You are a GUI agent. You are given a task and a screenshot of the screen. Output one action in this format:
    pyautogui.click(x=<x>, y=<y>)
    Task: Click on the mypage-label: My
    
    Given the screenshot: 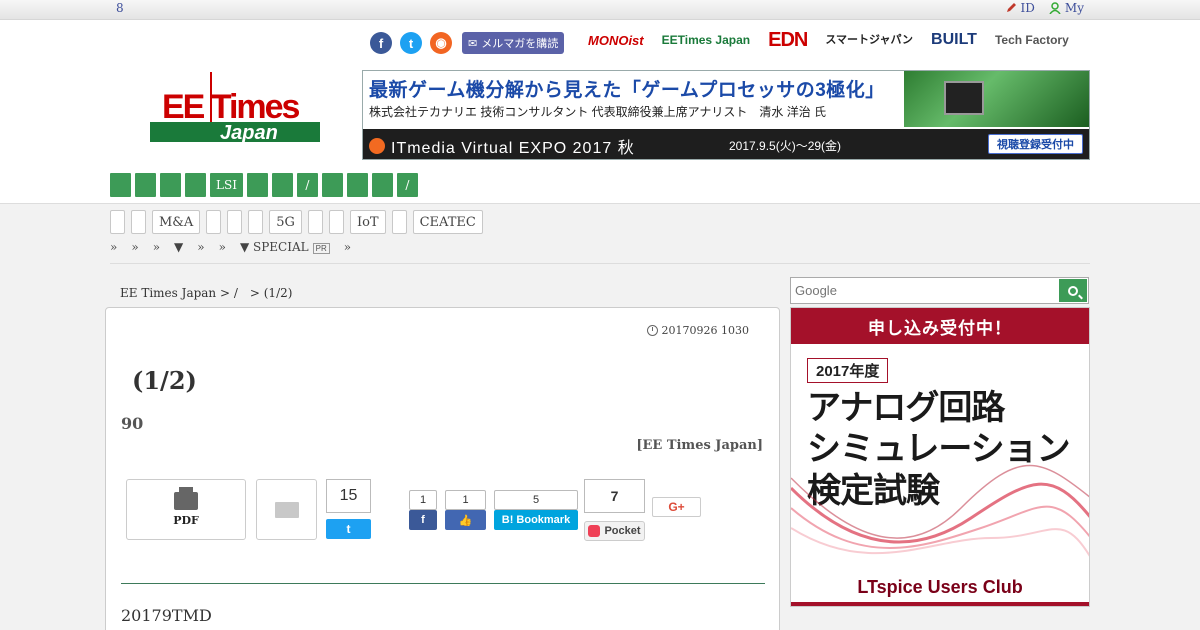 What is the action you would take?
    pyautogui.click(x=1074, y=8)
    